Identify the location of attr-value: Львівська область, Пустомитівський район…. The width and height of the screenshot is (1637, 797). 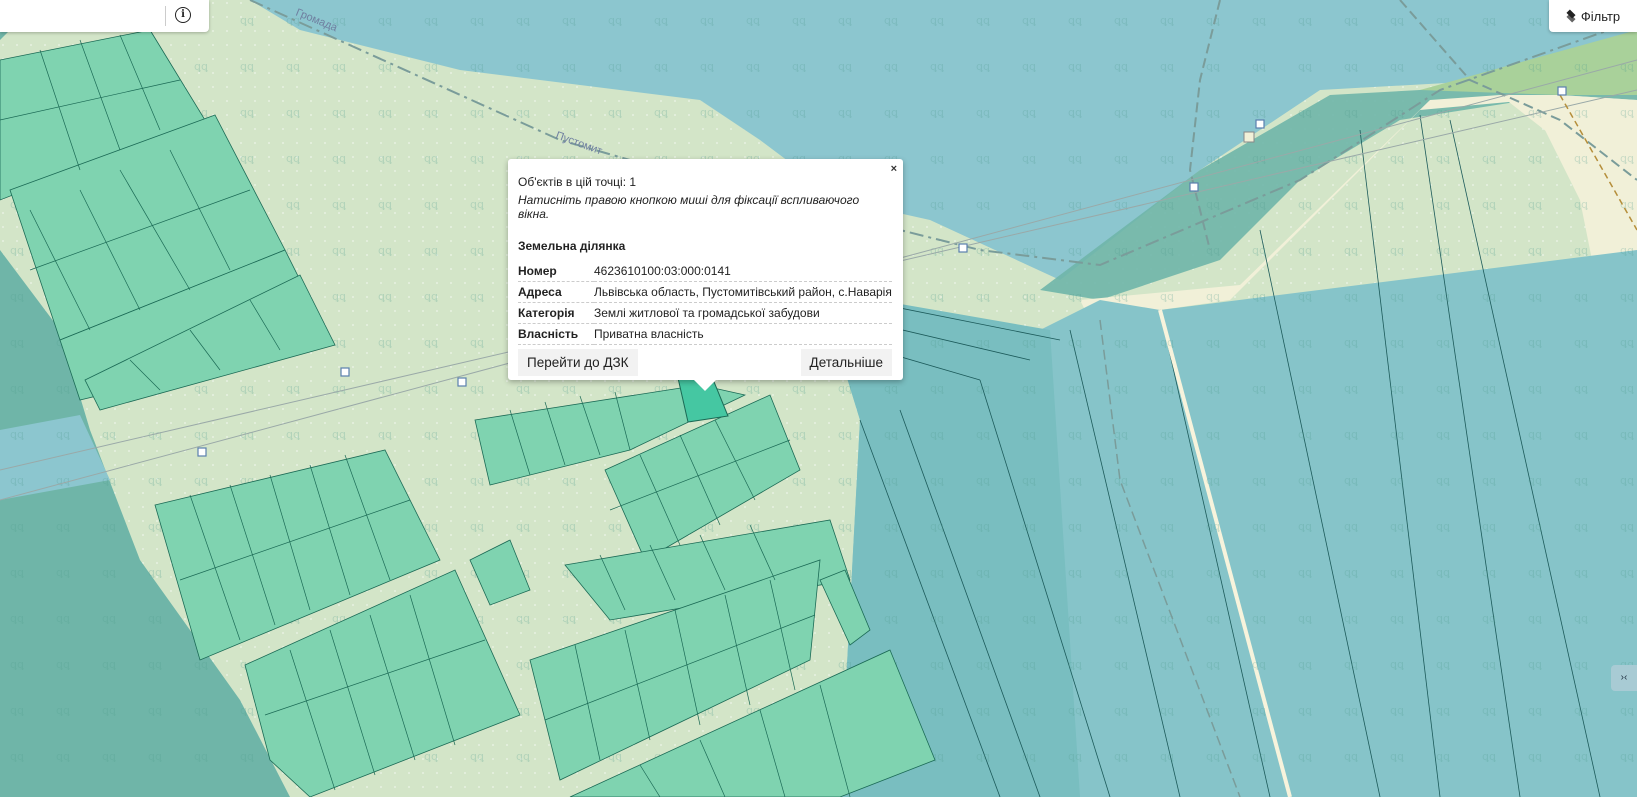
(743, 292).